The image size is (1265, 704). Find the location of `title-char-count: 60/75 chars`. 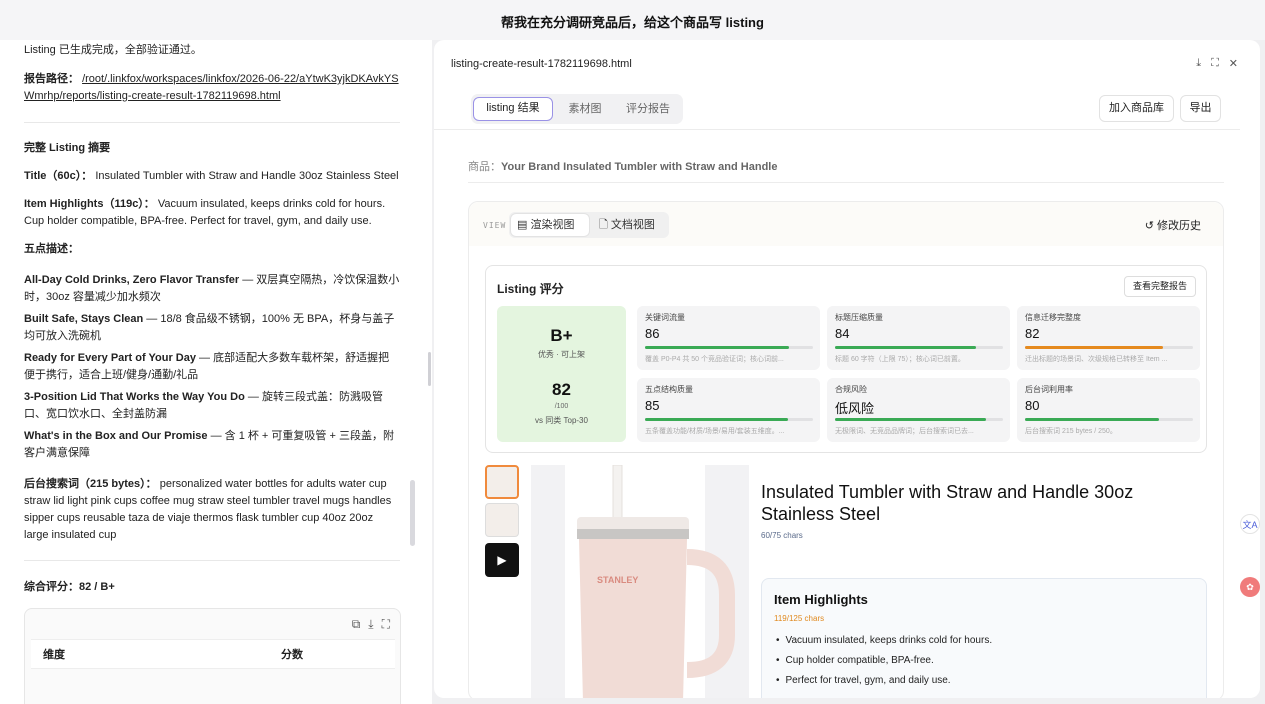

title-char-count: 60/75 chars is located at coordinates (782, 535).